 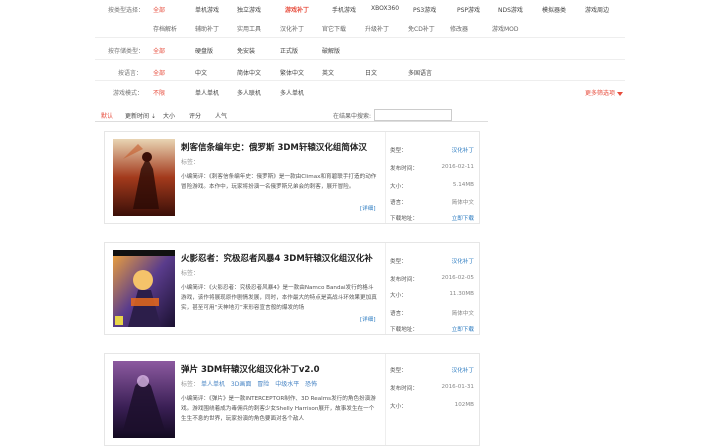 I want to click on filter-env-all: 全部, so click(x=159, y=50).